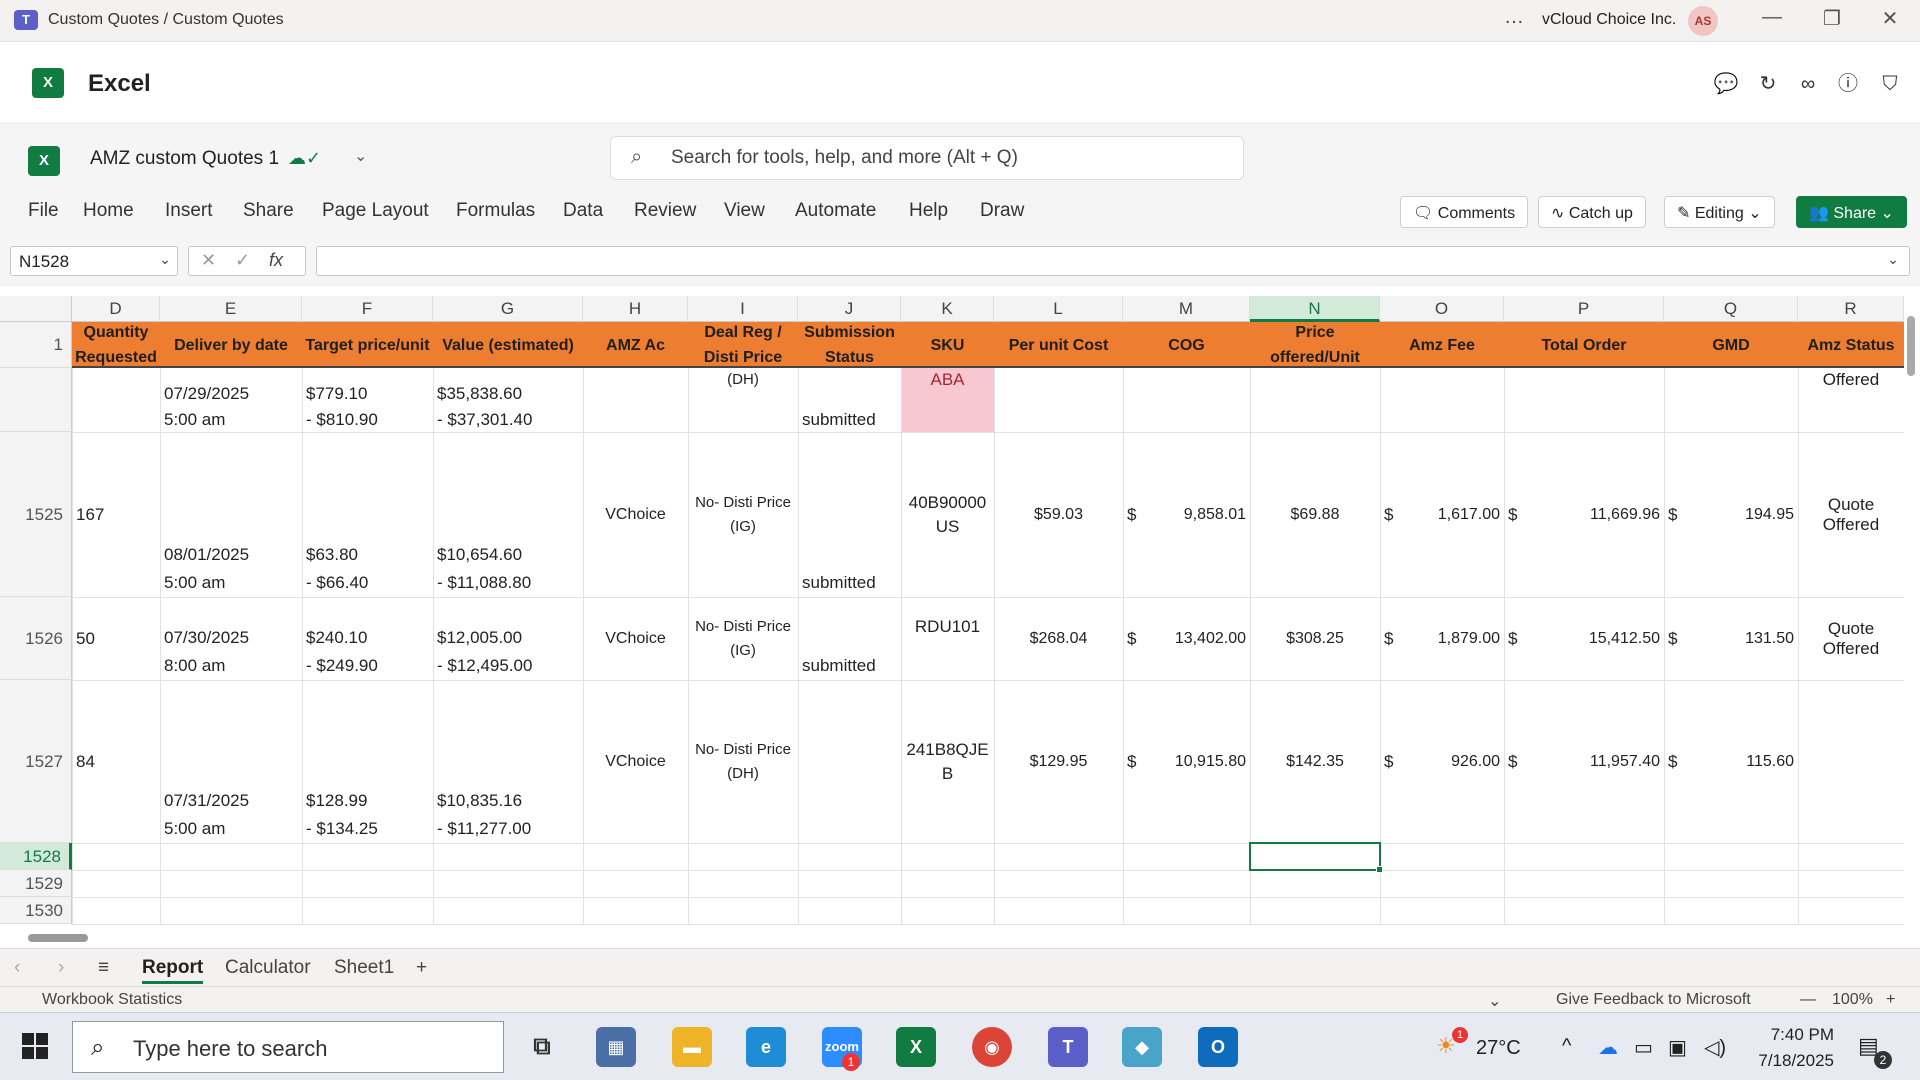  I want to click on quantity: 84, so click(116, 762).